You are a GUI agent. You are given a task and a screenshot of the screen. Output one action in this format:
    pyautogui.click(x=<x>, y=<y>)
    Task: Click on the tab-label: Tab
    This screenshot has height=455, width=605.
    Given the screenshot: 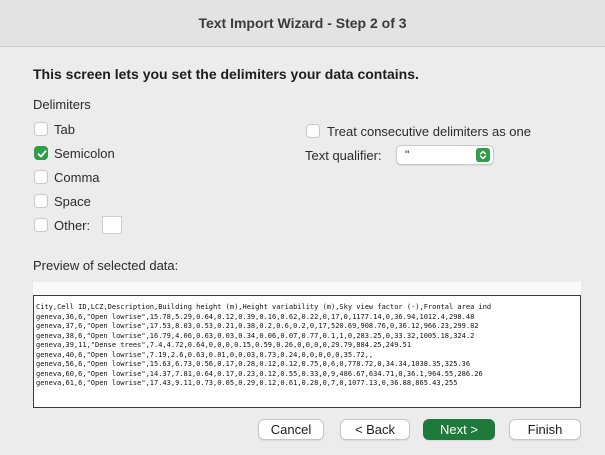 What is the action you would take?
    pyautogui.click(x=64, y=129)
    